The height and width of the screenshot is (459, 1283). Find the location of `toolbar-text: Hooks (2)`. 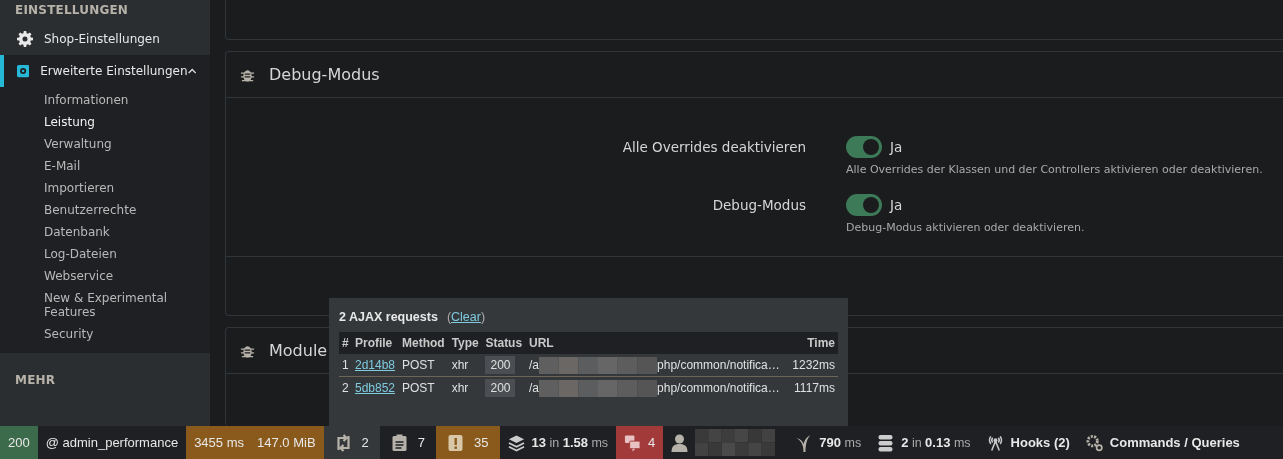

toolbar-text: Hooks (2) is located at coordinates (1040, 442).